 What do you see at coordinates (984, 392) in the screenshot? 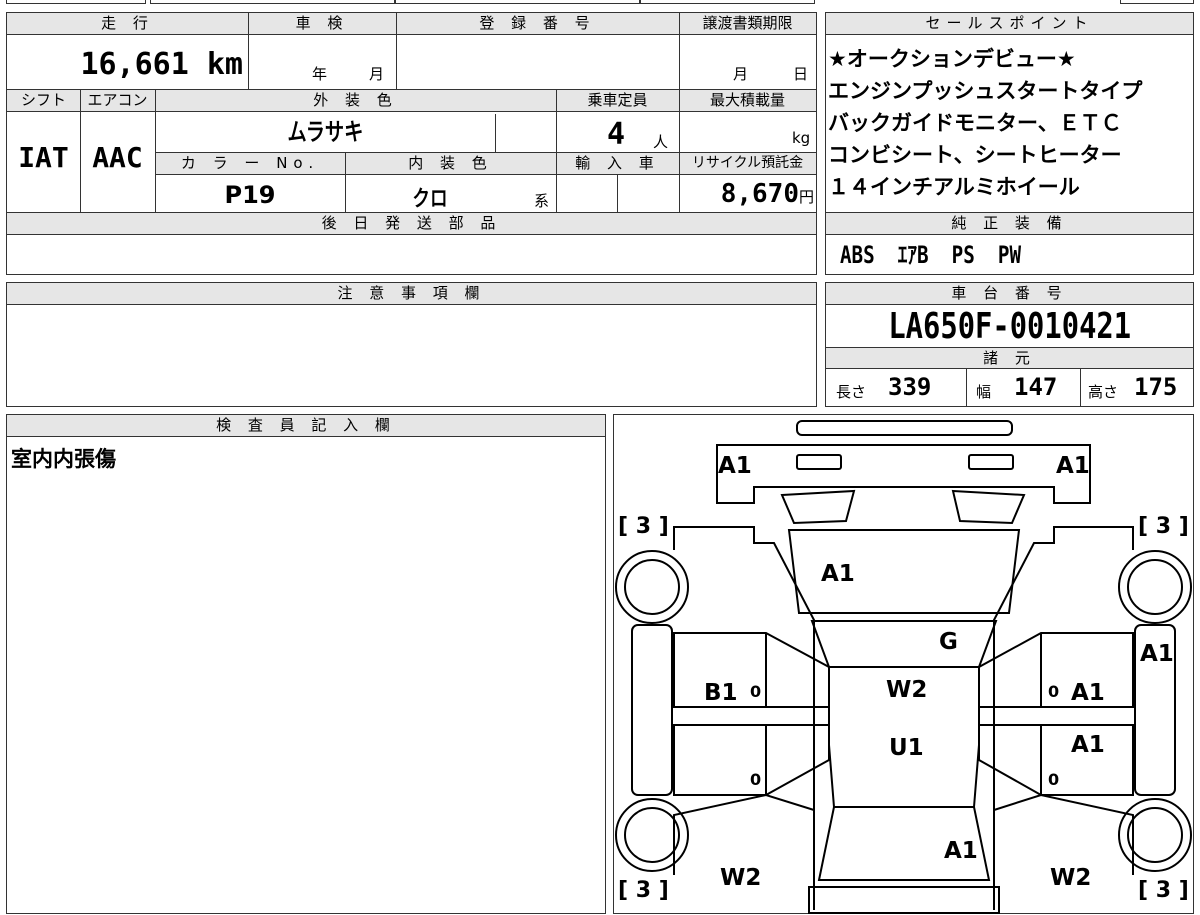
I see `width-label: 幅` at bounding box center [984, 392].